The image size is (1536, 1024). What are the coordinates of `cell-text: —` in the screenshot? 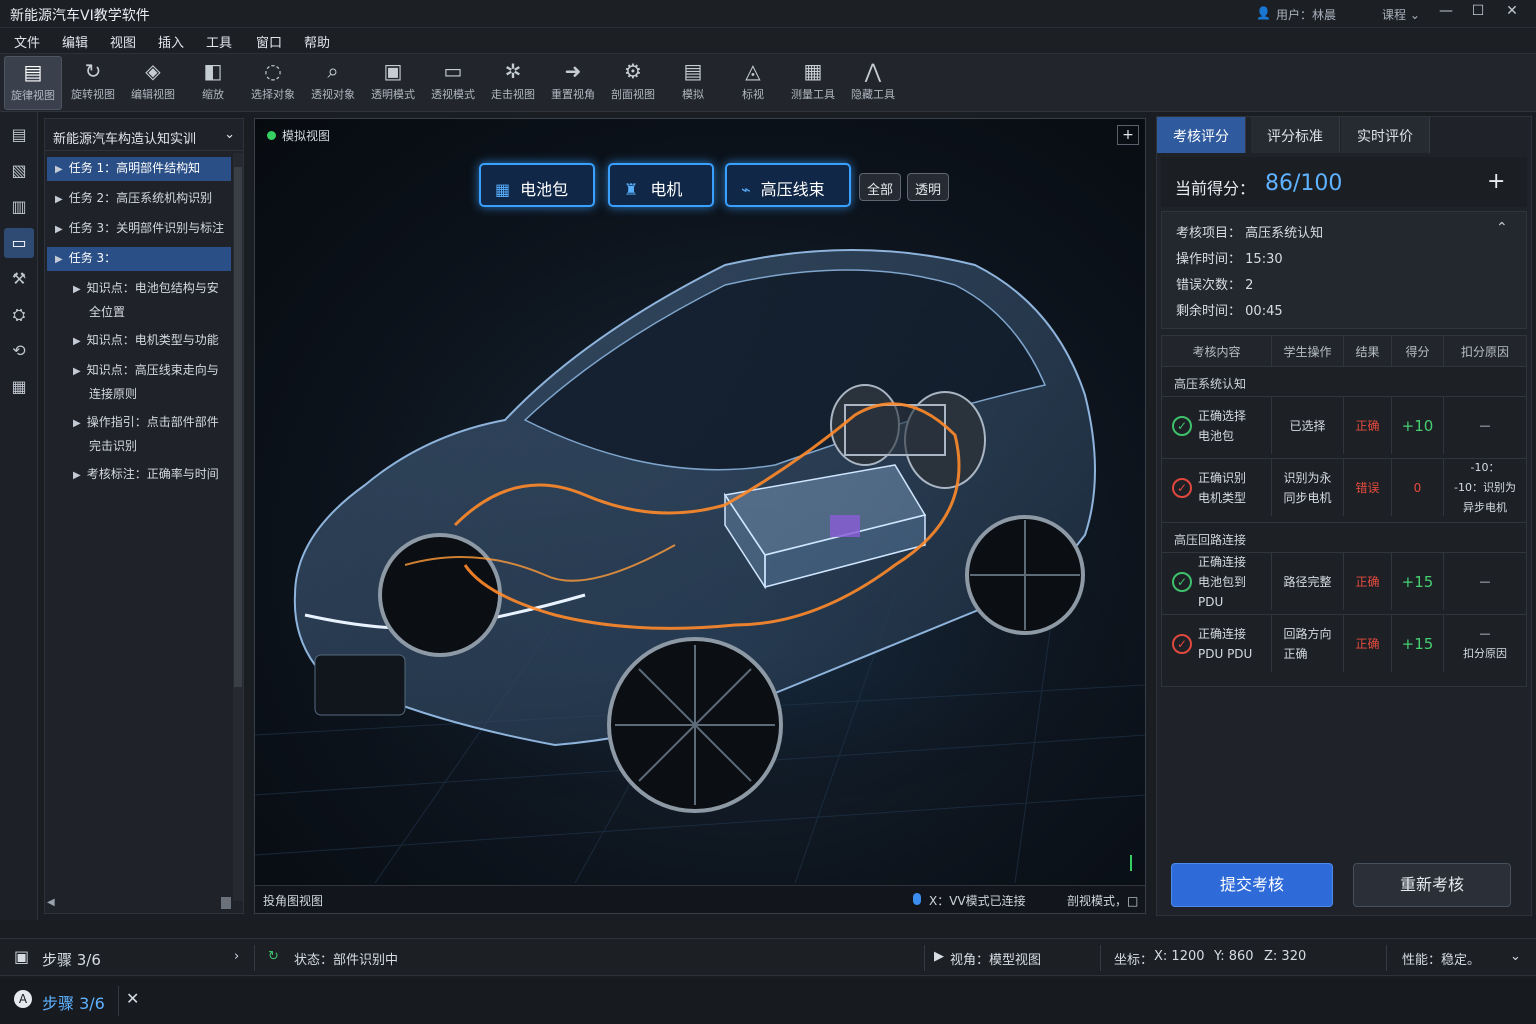 It's located at (1485, 425).